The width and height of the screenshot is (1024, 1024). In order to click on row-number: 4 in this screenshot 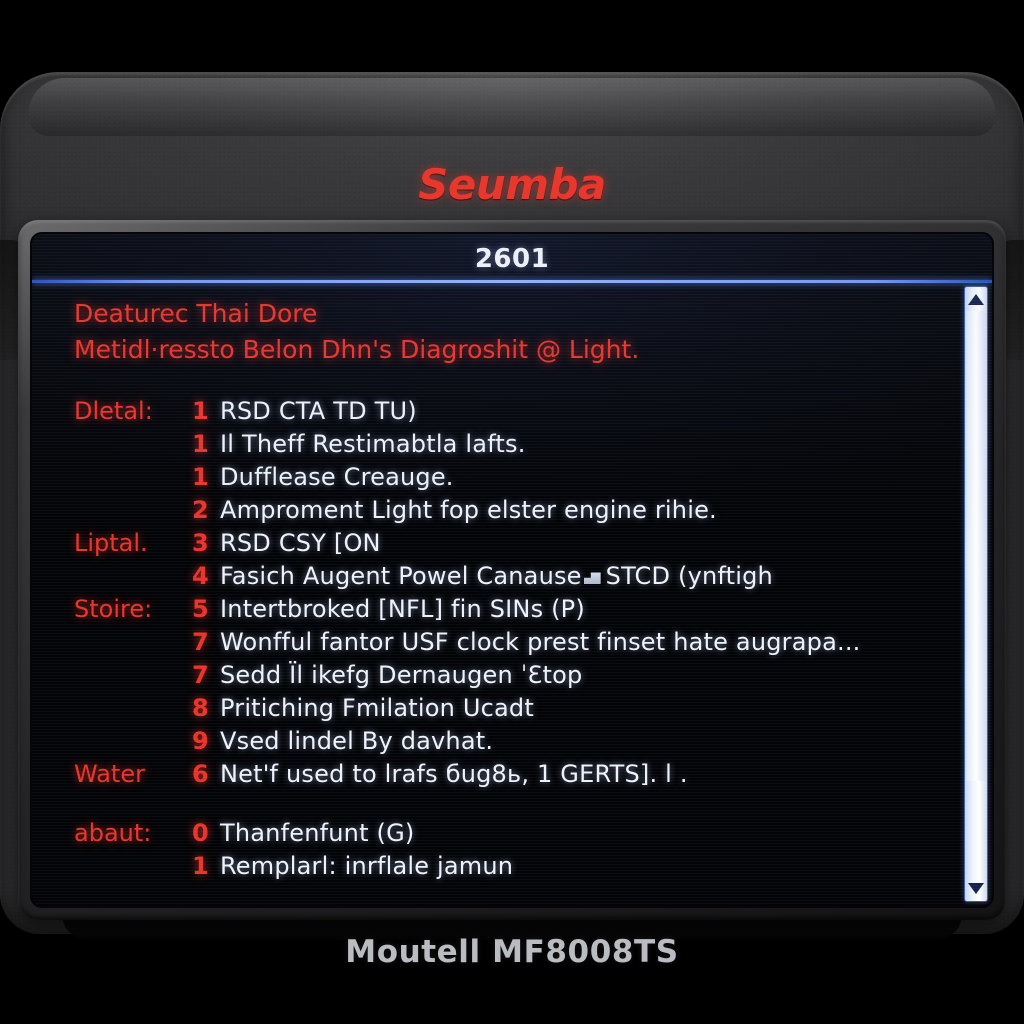, I will do `click(200, 576)`.